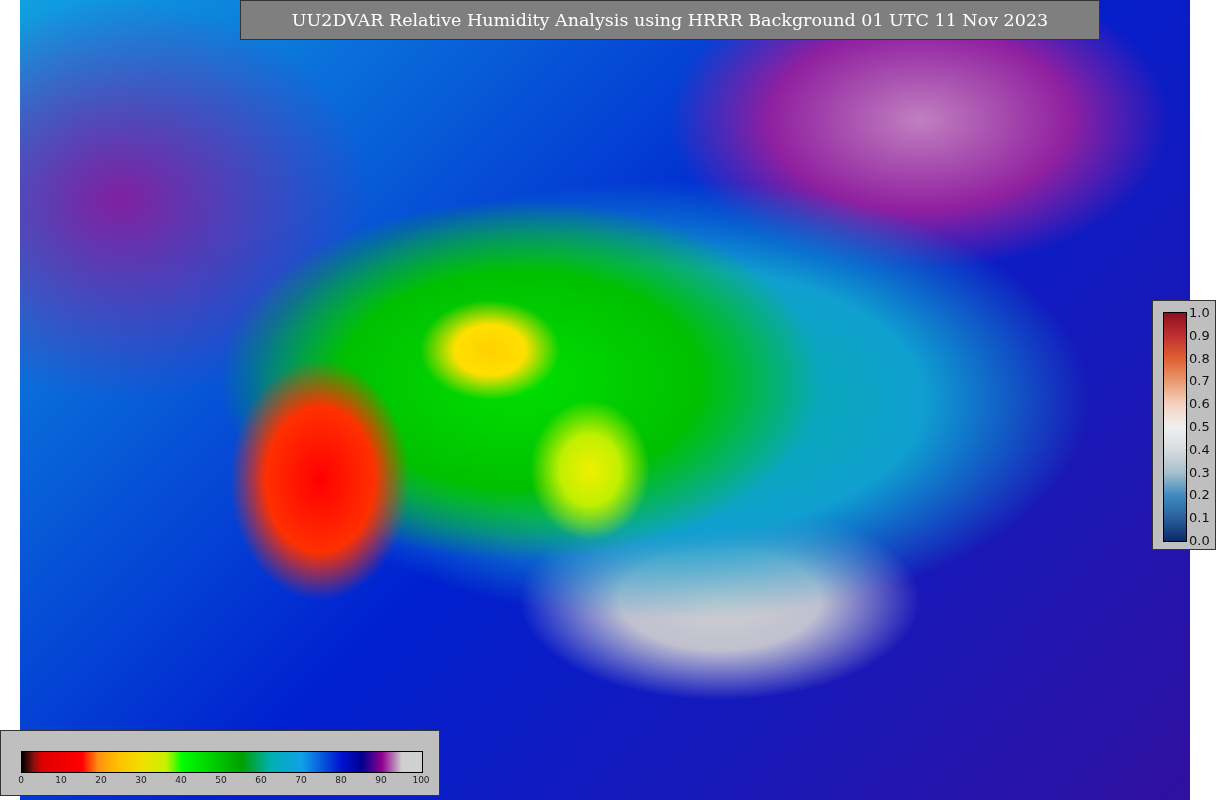 This screenshot has height=800, width=1216. What do you see at coordinates (1199, 472) in the screenshot?
I see `tick-label: 0.3` at bounding box center [1199, 472].